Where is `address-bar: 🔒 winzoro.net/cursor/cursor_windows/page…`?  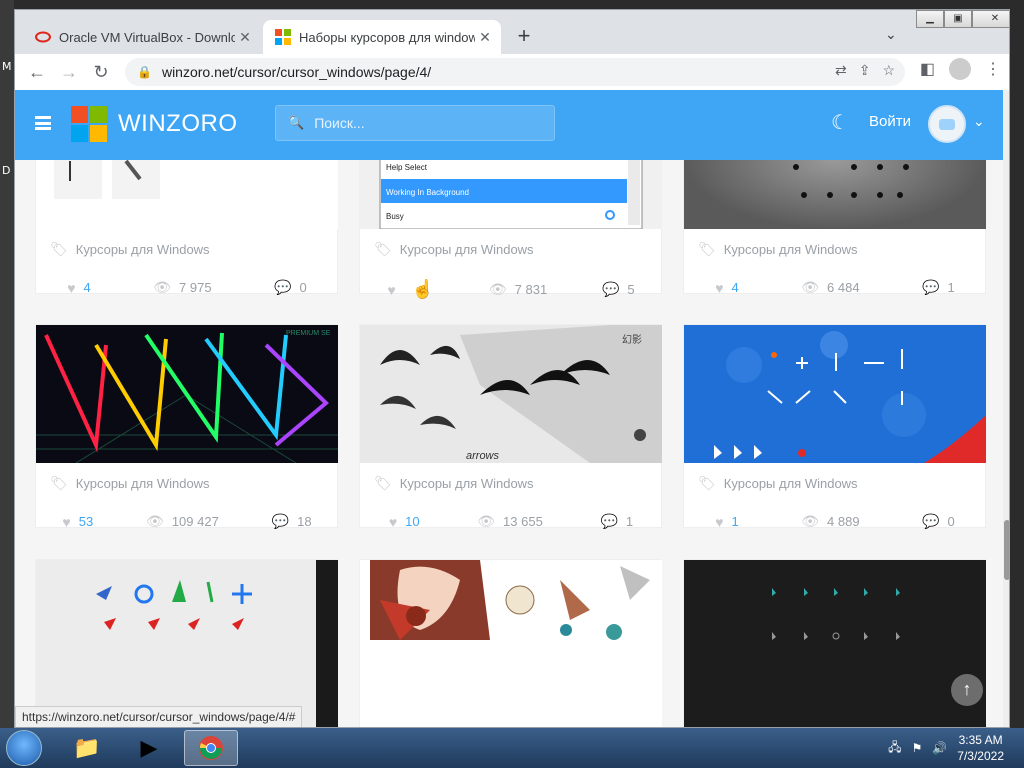 address-bar: 🔒 winzoro.net/cursor/cursor_windows/page… is located at coordinates (515, 72).